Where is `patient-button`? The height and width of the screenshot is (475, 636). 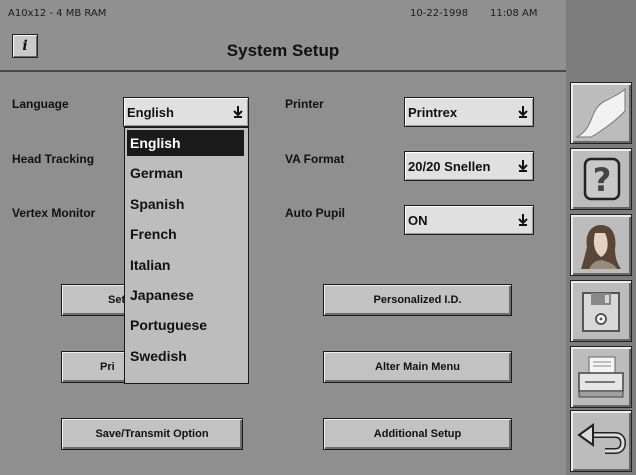
patient-button is located at coordinates (601, 245).